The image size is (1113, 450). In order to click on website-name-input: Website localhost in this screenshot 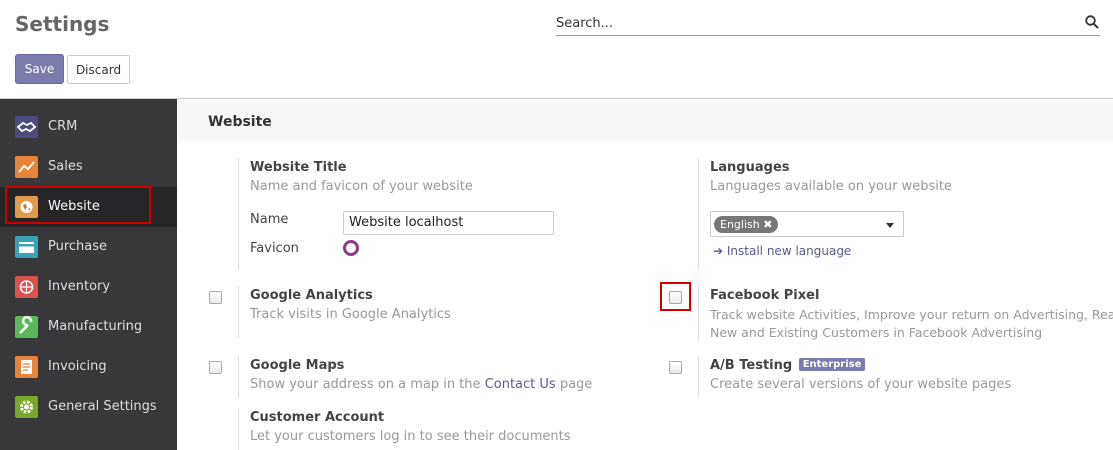, I will do `click(448, 223)`.